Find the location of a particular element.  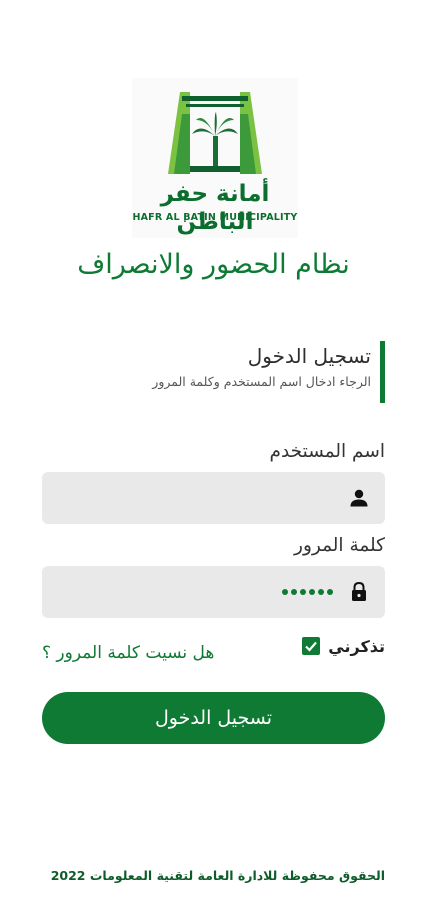

remember-me-checkbox is located at coordinates (311, 646).